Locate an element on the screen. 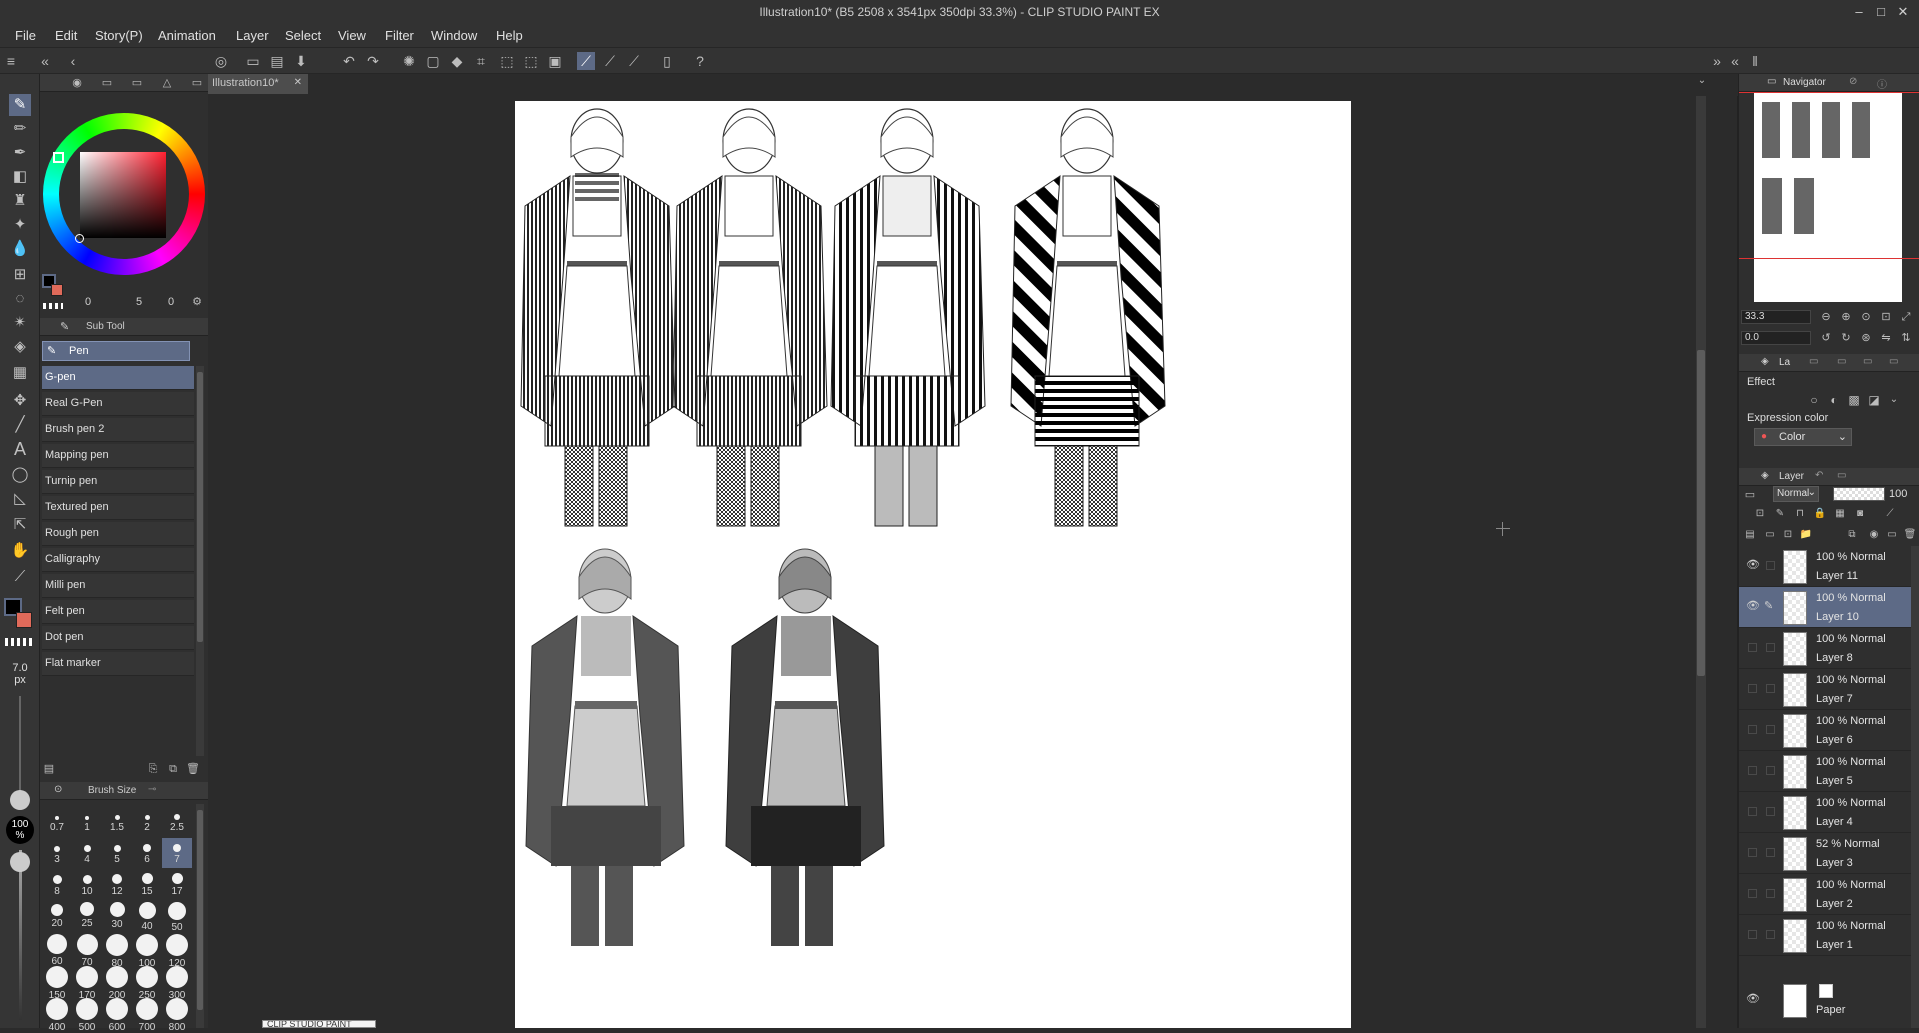  ruler-display-icon: ⟋ is located at coordinates (1890, 514).